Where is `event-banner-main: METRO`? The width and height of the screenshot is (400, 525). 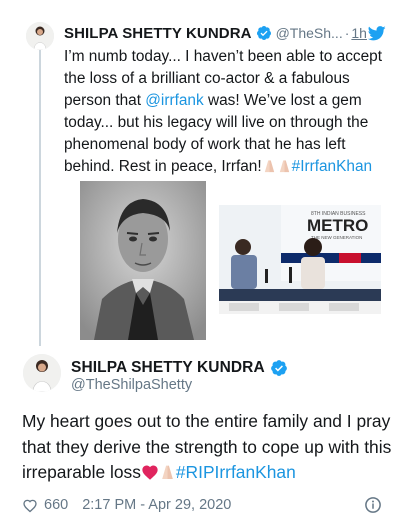
event-banner-main: METRO is located at coordinates (337, 225).